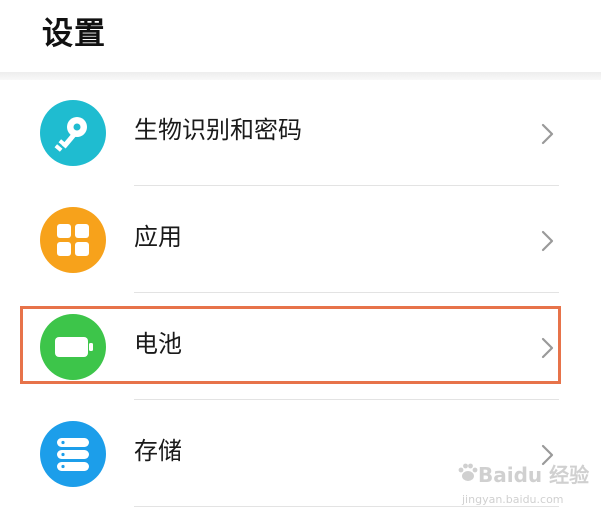 This screenshot has height=520, width=601. What do you see at coordinates (73, 454) in the screenshot?
I see `storage-icon` at bounding box center [73, 454].